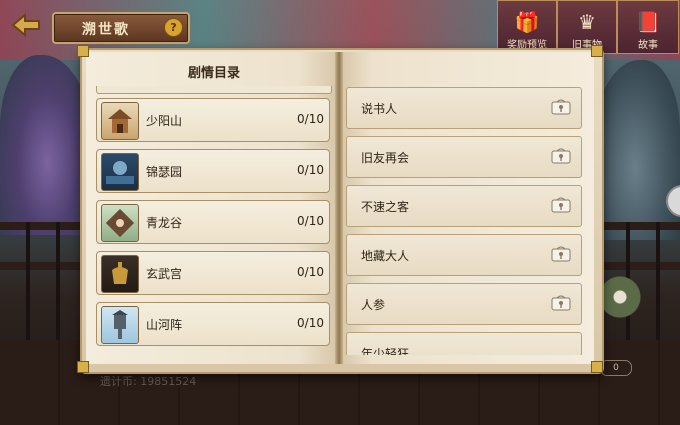 The width and height of the screenshot is (680, 425). What do you see at coordinates (616, 368) in the screenshot?
I see `background-counter: 0` at bounding box center [616, 368].